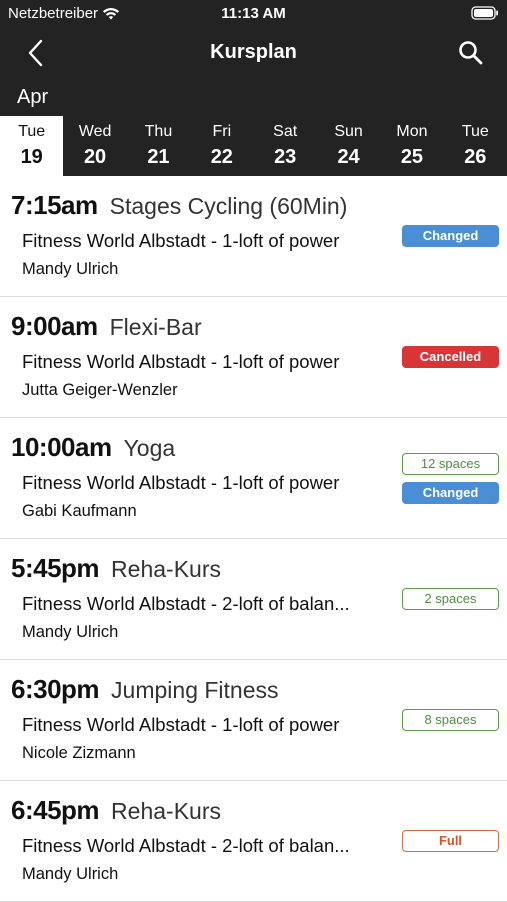 Image resolution: width=507 pixels, height=902 pixels. Describe the element at coordinates (475, 157) in the screenshot. I see `day-number: 26` at that location.